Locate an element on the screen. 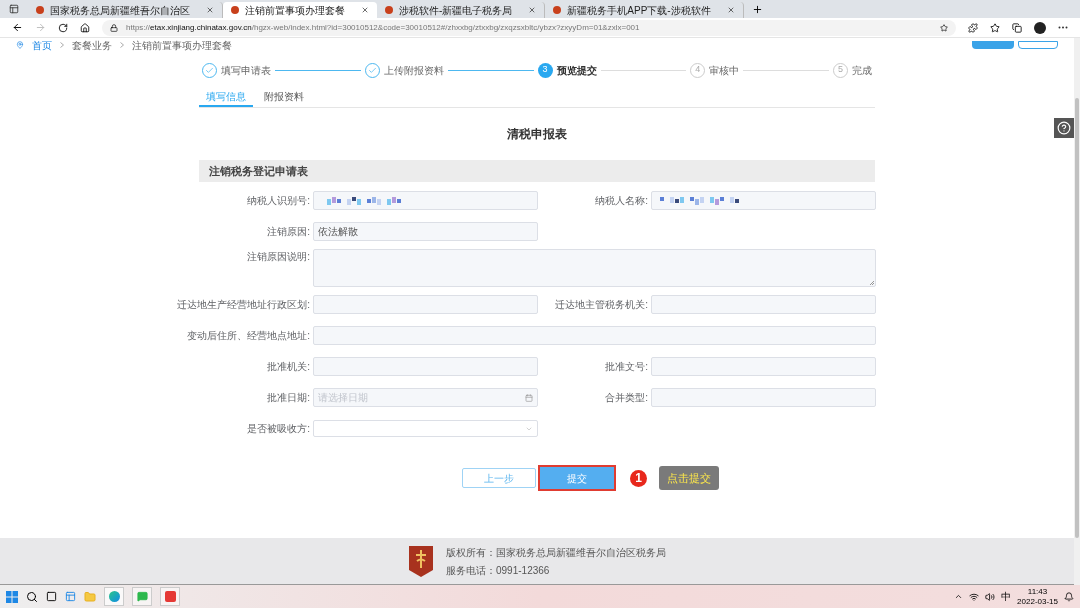 The image size is (1080, 608). collections-icon is located at coordinates (1017, 27).